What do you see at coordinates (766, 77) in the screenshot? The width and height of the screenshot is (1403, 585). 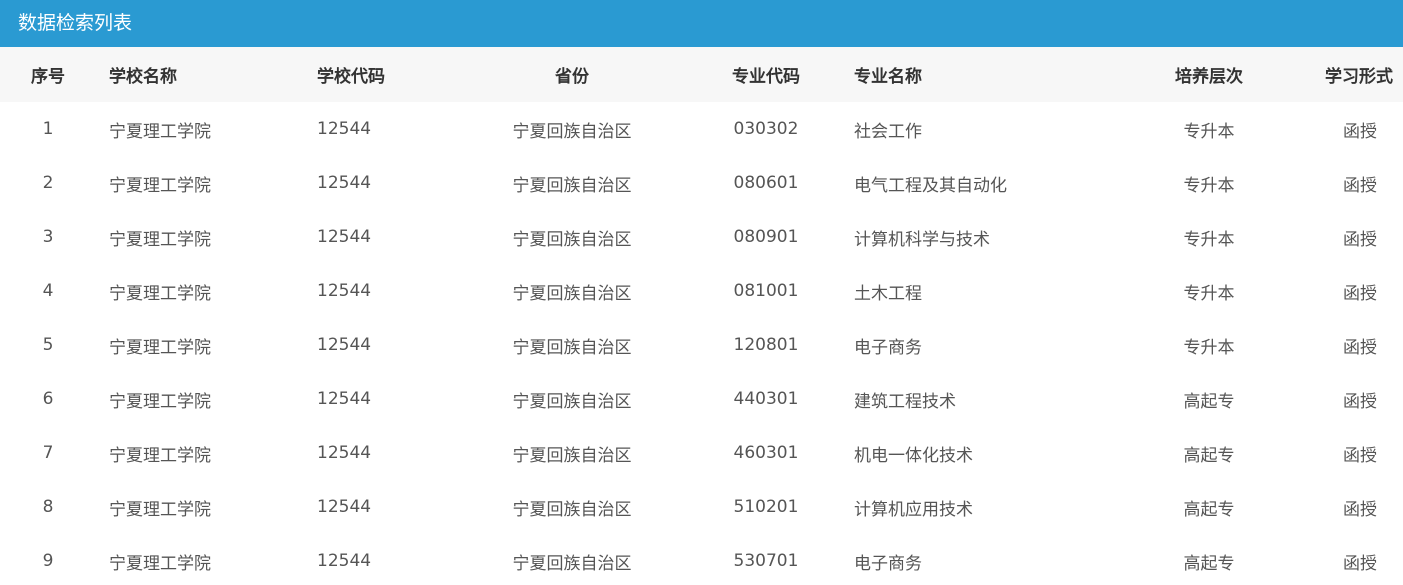 I see `header-major-code: 专业代码` at bounding box center [766, 77].